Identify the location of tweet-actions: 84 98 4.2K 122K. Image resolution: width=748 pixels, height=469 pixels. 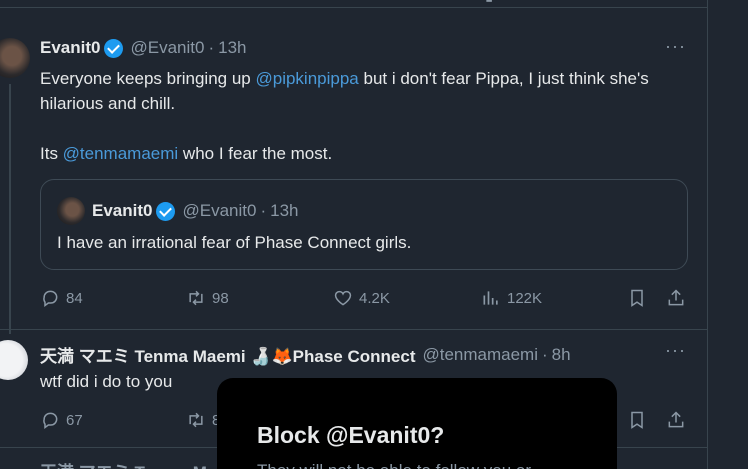
(364, 299).